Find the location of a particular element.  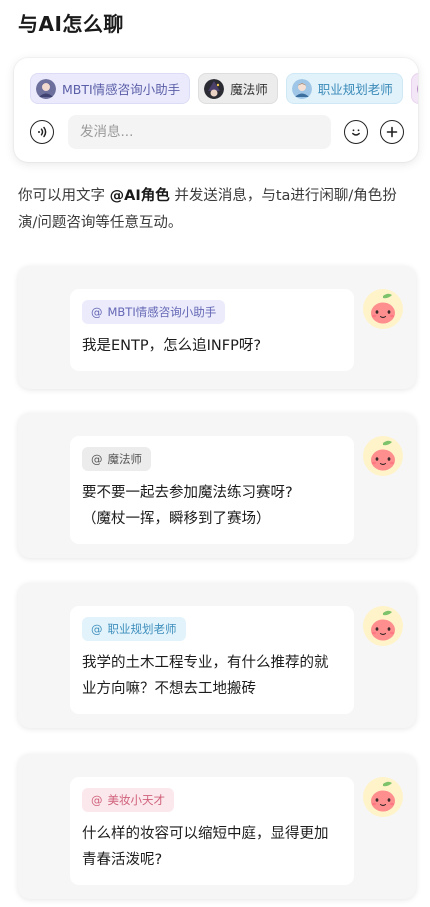

intro-highlight: @AI角色 is located at coordinates (139, 196).